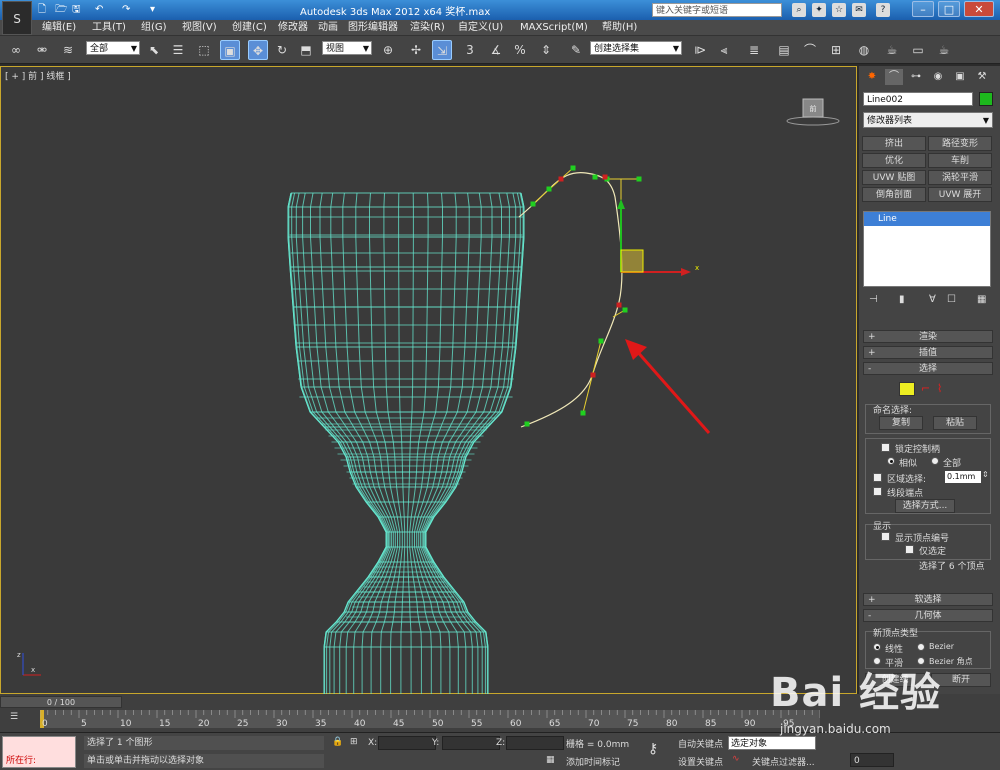  Describe the element at coordinates (928, 336) in the screenshot. I see `rollout-rendering: + 渲染` at that location.